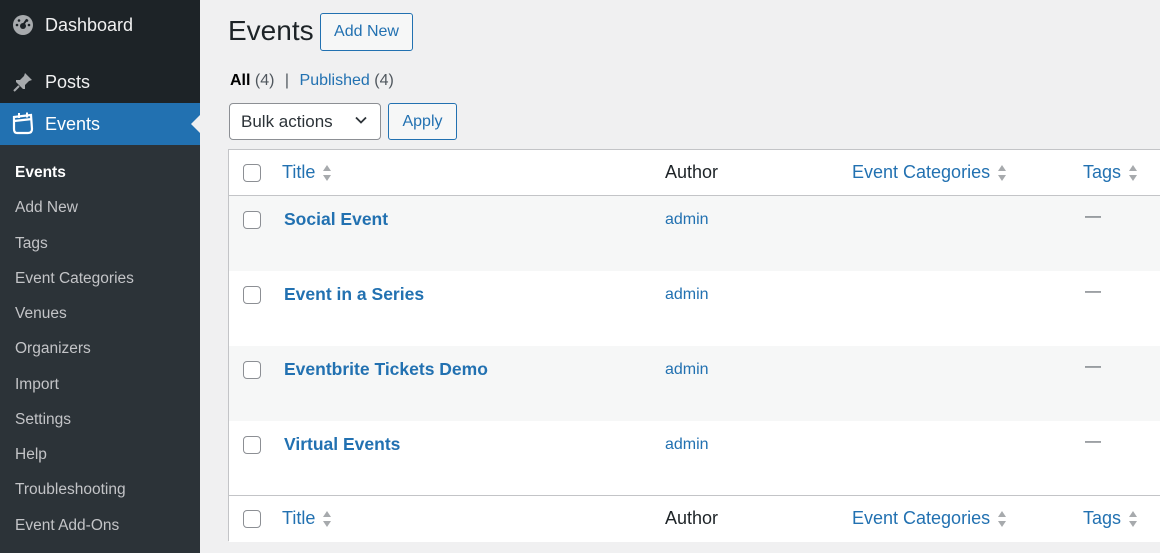 This screenshot has width=1160, height=553. I want to click on submenu-troubleshooting: Troubleshooting, so click(70, 490).